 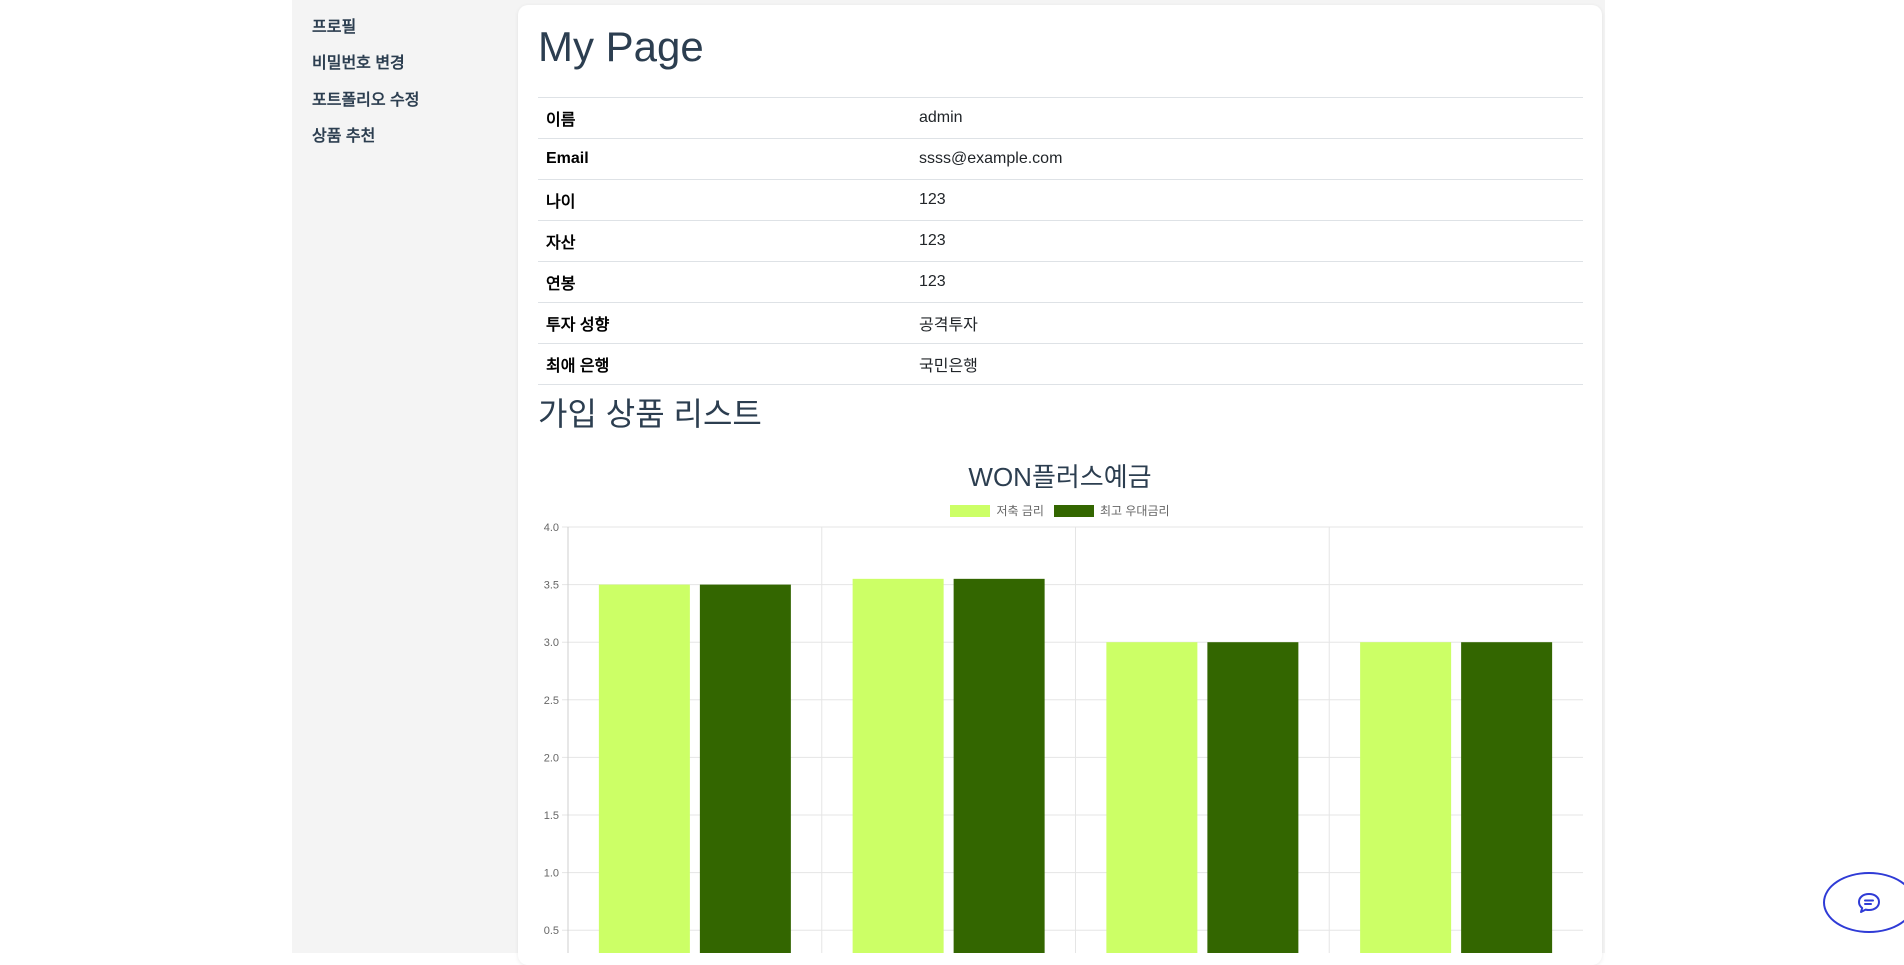 What do you see at coordinates (551, 758) in the screenshot?
I see `y-tick-label: 2.0` at bounding box center [551, 758].